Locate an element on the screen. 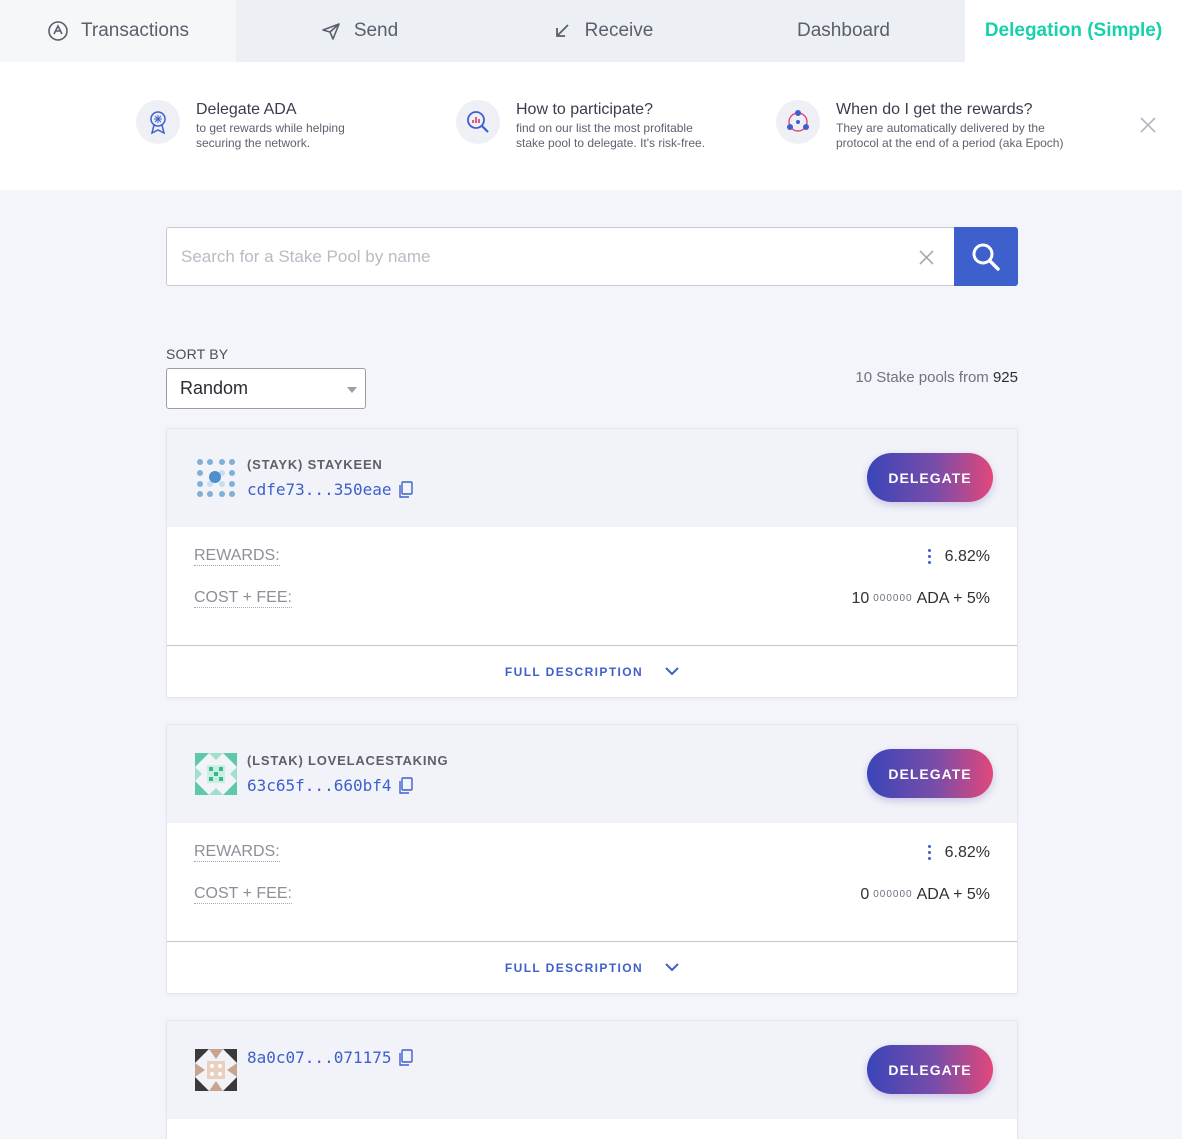  info-desc: They are automatically delivered by the is located at coordinates (940, 128).